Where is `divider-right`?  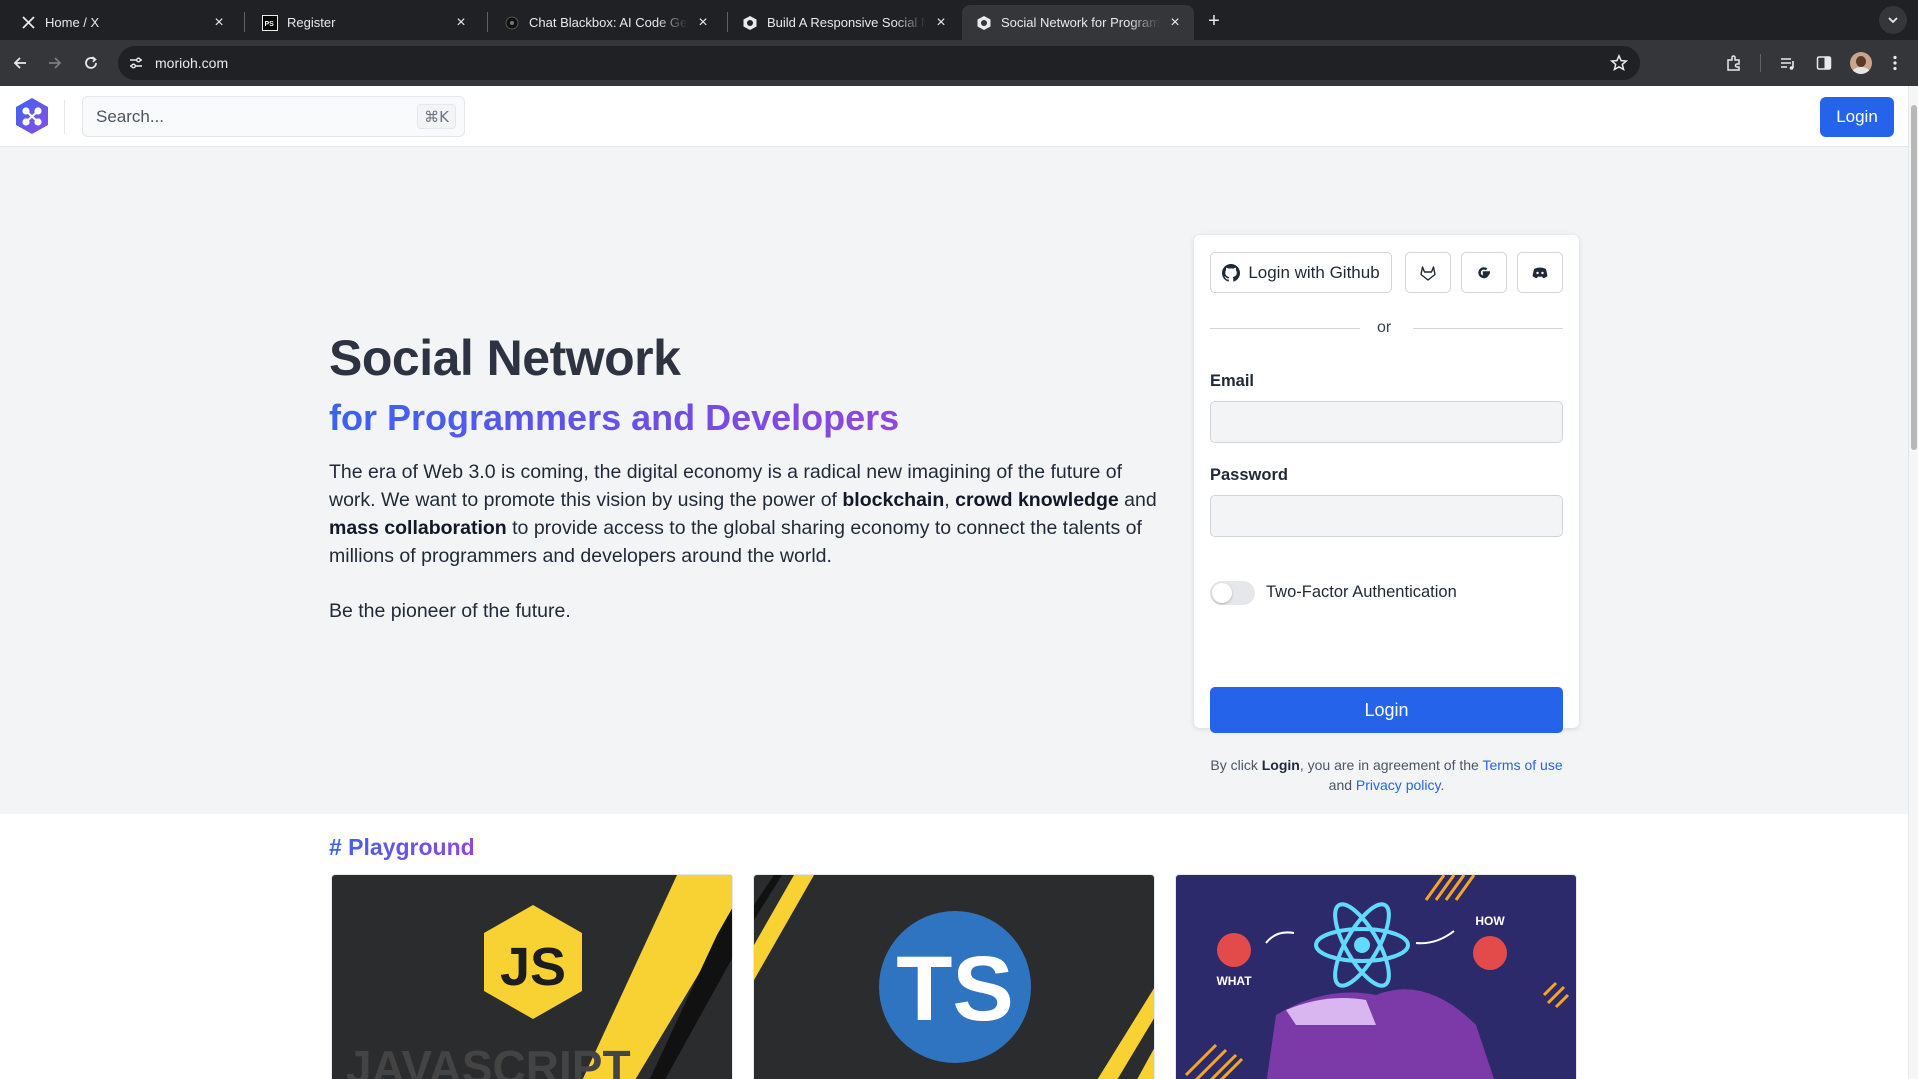 divider-right is located at coordinates (1488, 328).